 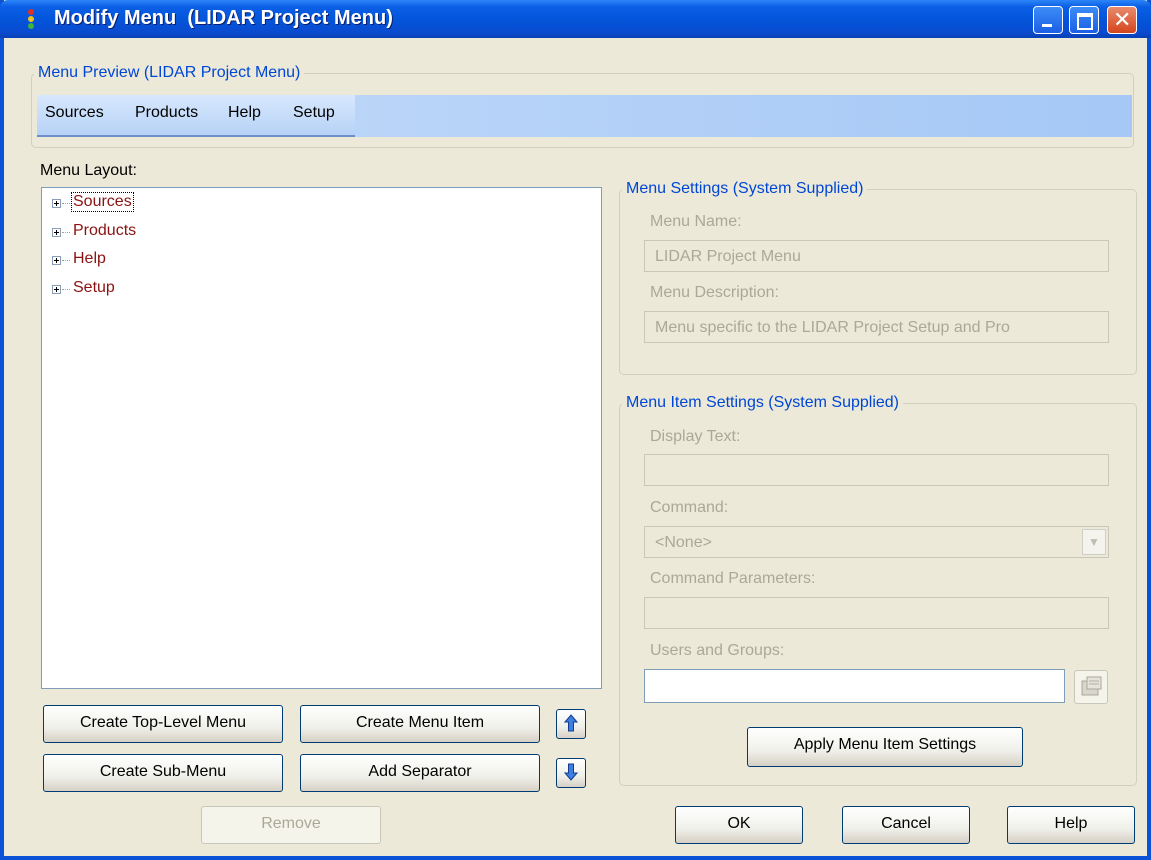 What do you see at coordinates (1094, 542) in the screenshot?
I see `chevron-down-icon: ▼` at bounding box center [1094, 542].